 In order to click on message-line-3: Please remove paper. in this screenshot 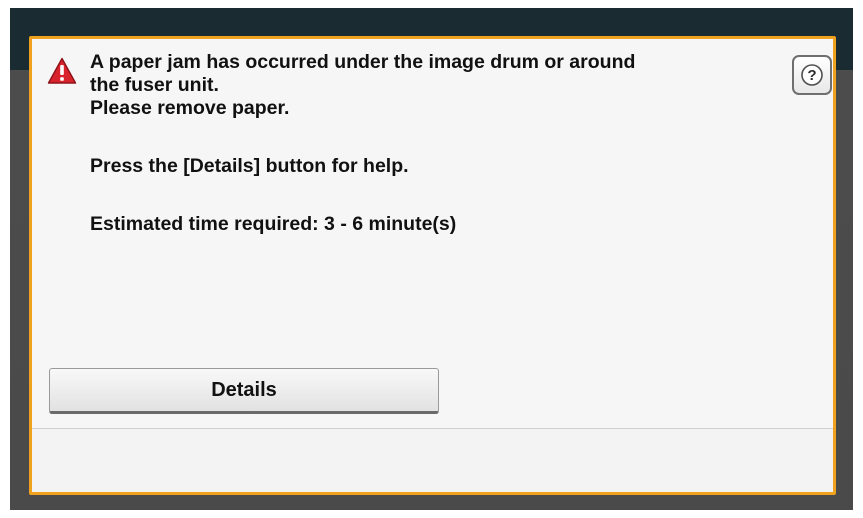, I will do `click(190, 108)`.